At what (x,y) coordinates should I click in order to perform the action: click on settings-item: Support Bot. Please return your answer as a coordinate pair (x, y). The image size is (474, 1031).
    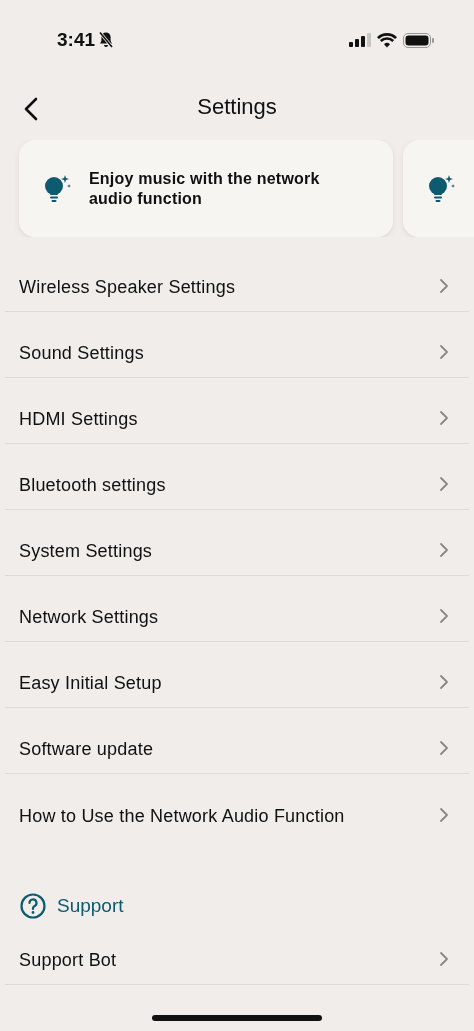
    Looking at the image, I should click on (237, 952).